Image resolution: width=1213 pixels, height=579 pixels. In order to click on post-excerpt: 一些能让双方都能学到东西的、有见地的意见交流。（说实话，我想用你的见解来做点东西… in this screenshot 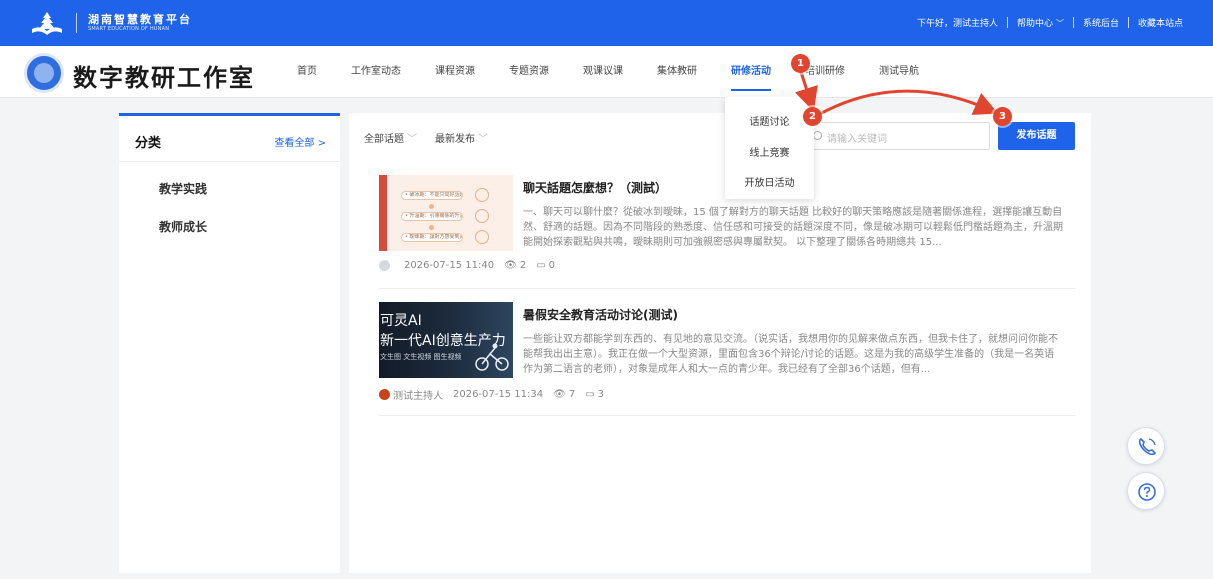, I will do `click(790, 354)`.